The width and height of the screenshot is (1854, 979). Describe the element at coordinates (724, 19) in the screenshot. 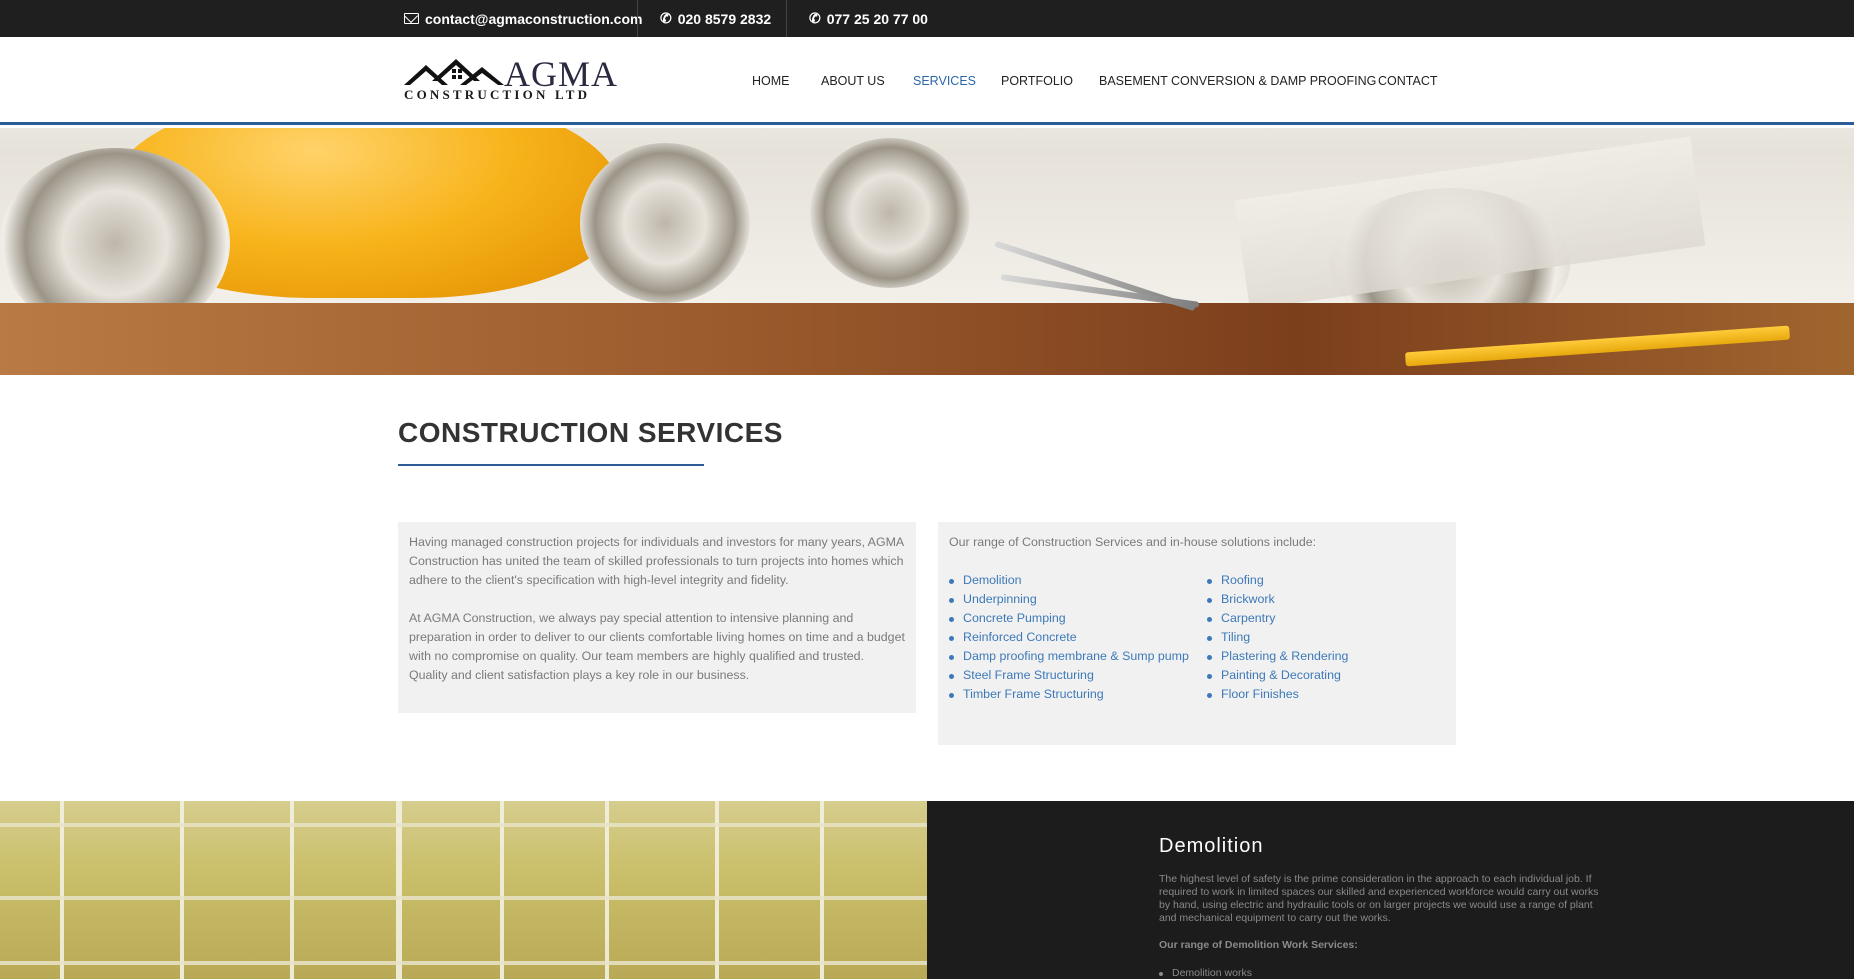

I see `phone1-text: 020 8579 2832` at that location.